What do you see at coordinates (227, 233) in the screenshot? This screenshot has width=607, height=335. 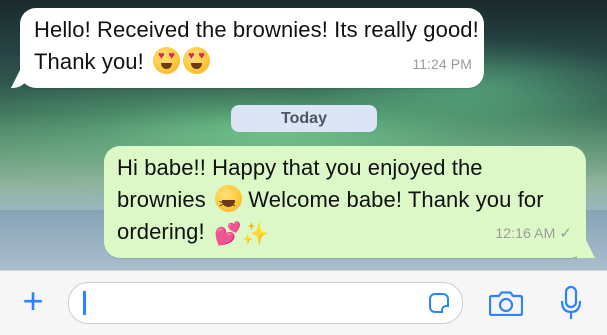 I see `two-hearts-emoji: 💕` at bounding box center [227, 233].